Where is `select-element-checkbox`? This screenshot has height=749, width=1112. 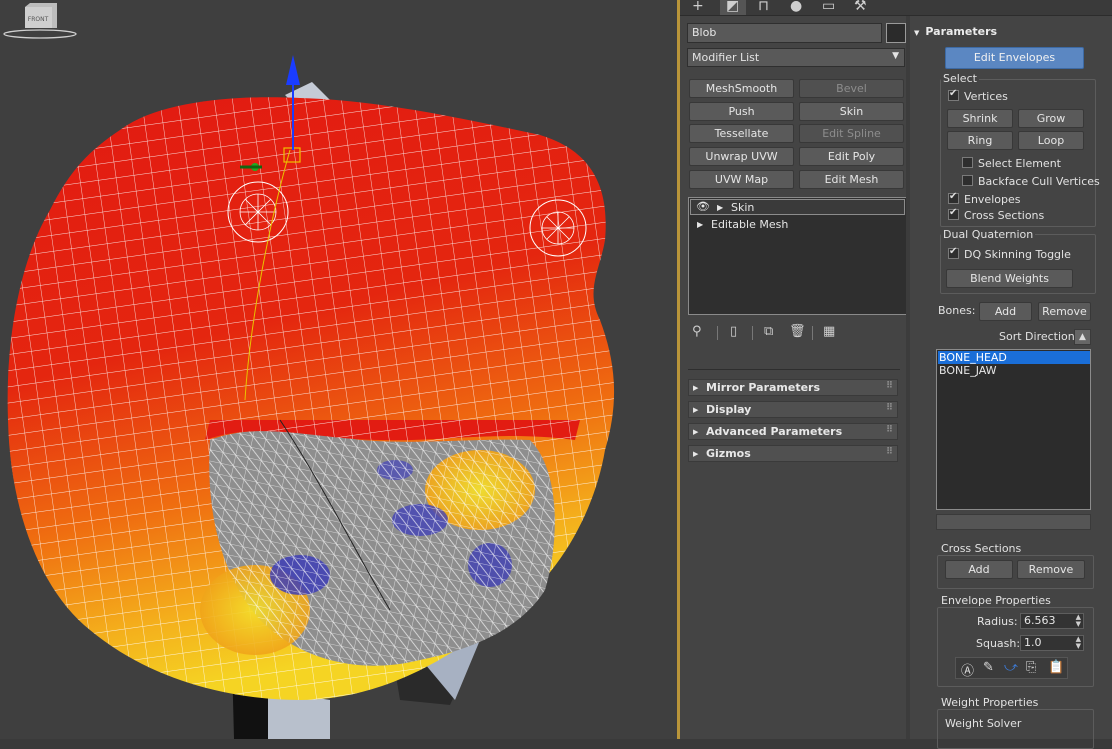 select-element-checkbox is located at coordinates (967, 162).